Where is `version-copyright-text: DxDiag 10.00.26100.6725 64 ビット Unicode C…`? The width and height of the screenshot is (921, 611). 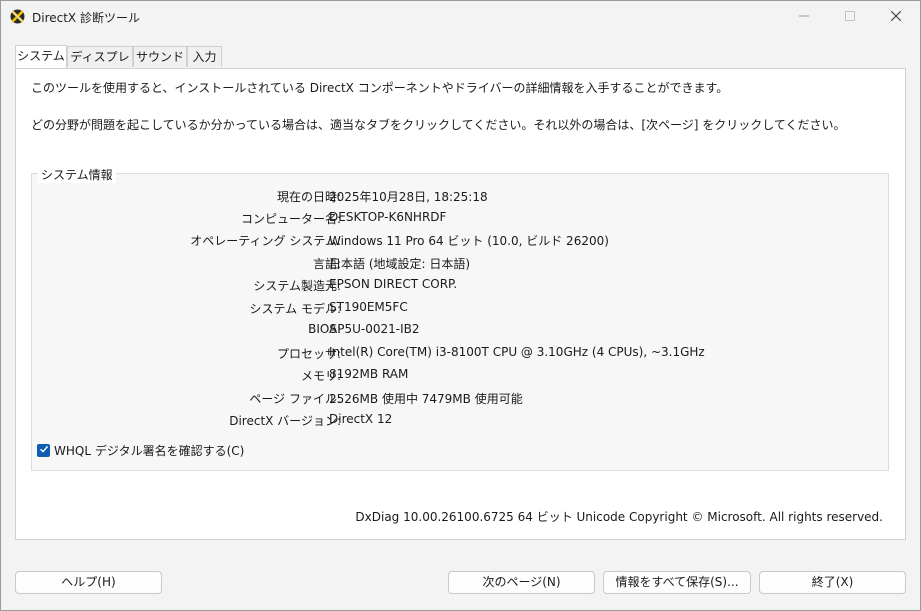 version-copyright-text: DxDiag 10.00.26100.6725 64 ビット Unicode C… is located at coordinates (619, 517).